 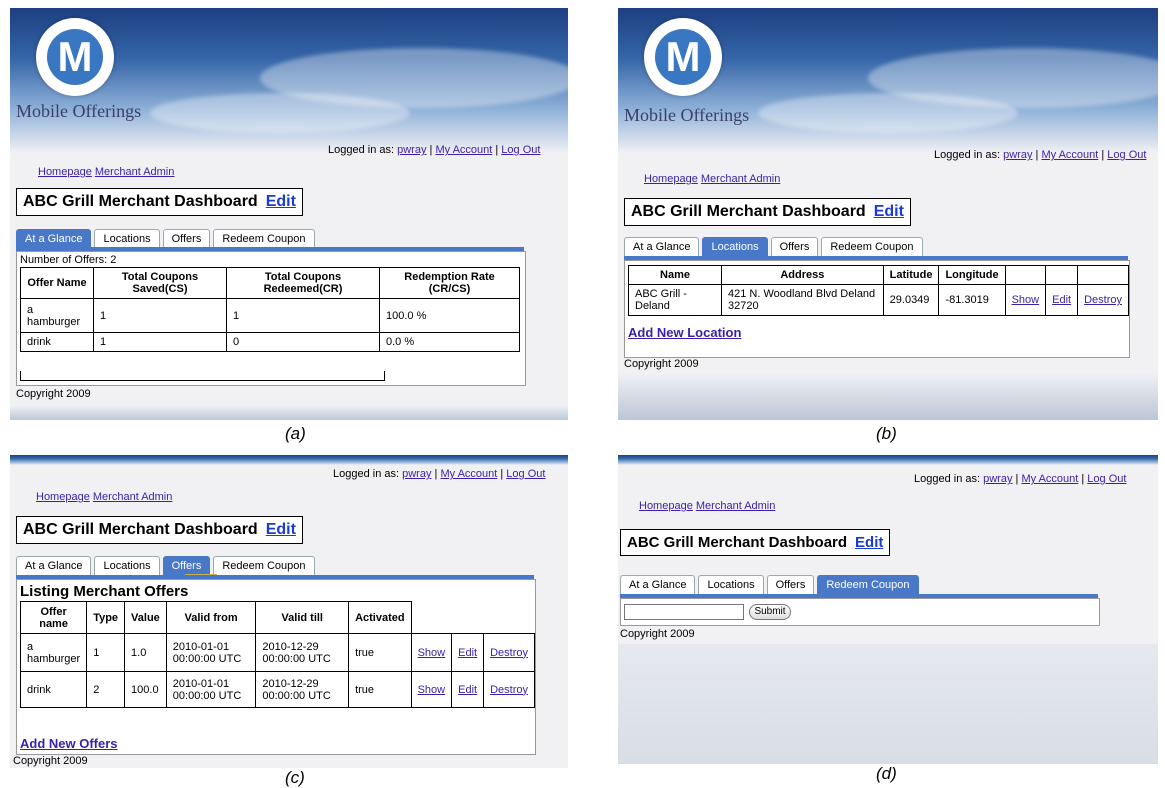 What do you see at coordinates (888, 704) in the screenshot?
I see `footer-fade` at bounding box center [888, 704].